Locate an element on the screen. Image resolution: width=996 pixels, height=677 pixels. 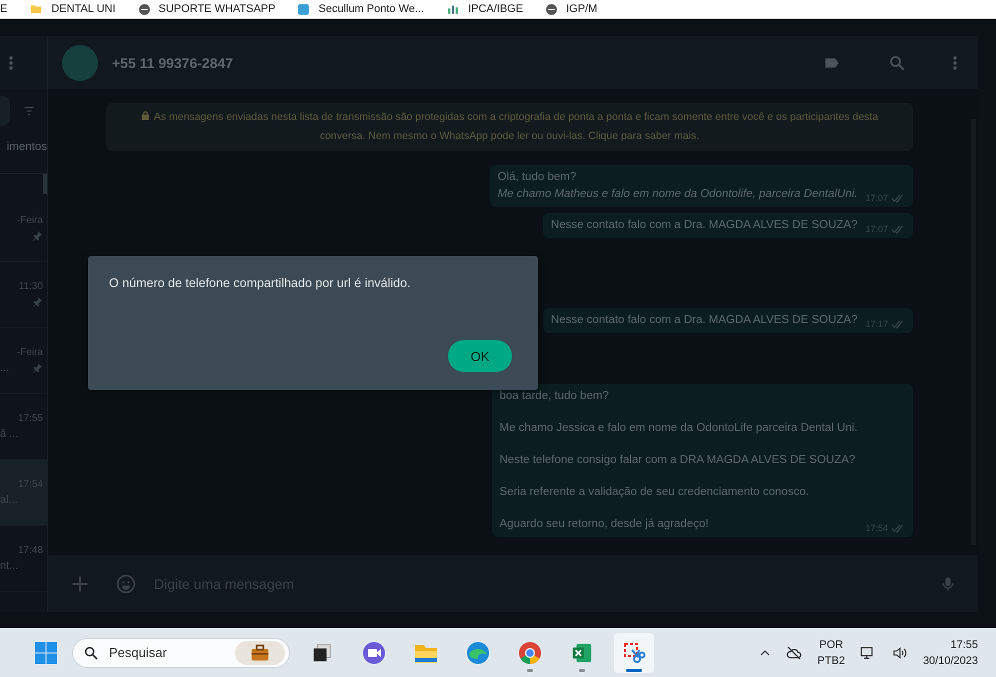
message-text: Neste telefone consigo falar com a DRA MAGDA ALVES DE SOUZA? is located at coordinates (678, 460).